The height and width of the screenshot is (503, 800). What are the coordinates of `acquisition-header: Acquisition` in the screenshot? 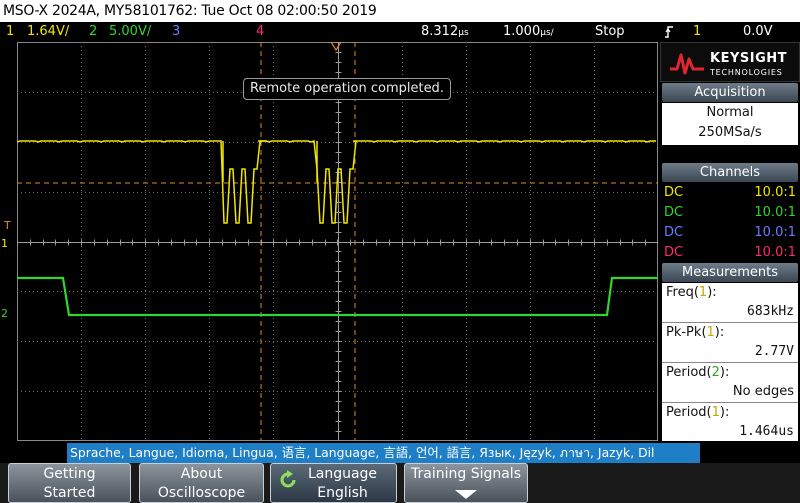 It's located at (730, 92).